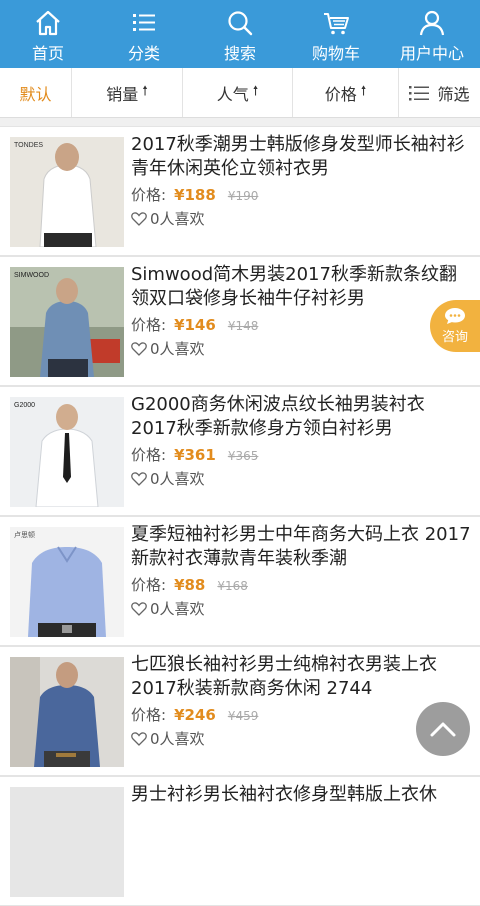 The height and width of the screenshot is (906, 480). I want to click on product-thumbnail: 卢思顿, so click(67, 582).